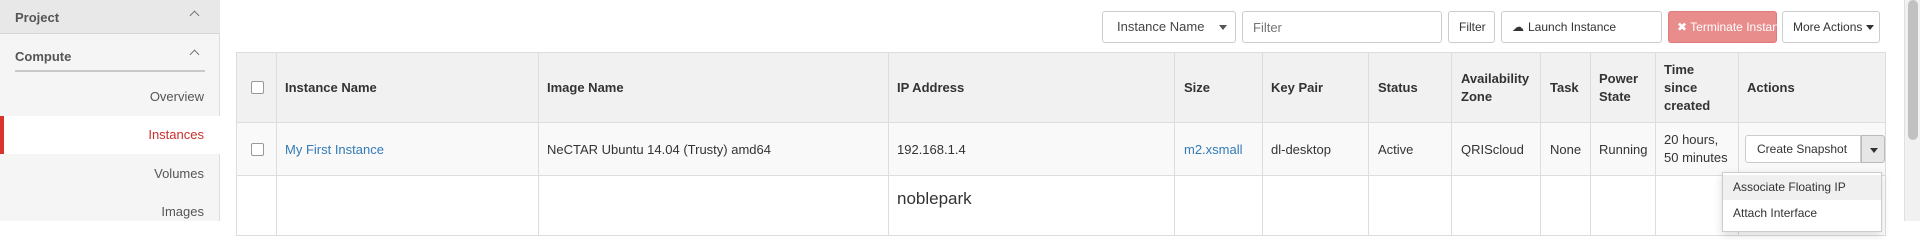 The height and width of the screenshot is (240, 1920). What do you see at coordinates (110, 56) in the screenshot?
I see `sidebar-section-compute: Compute` at bounding box center [110, 56].